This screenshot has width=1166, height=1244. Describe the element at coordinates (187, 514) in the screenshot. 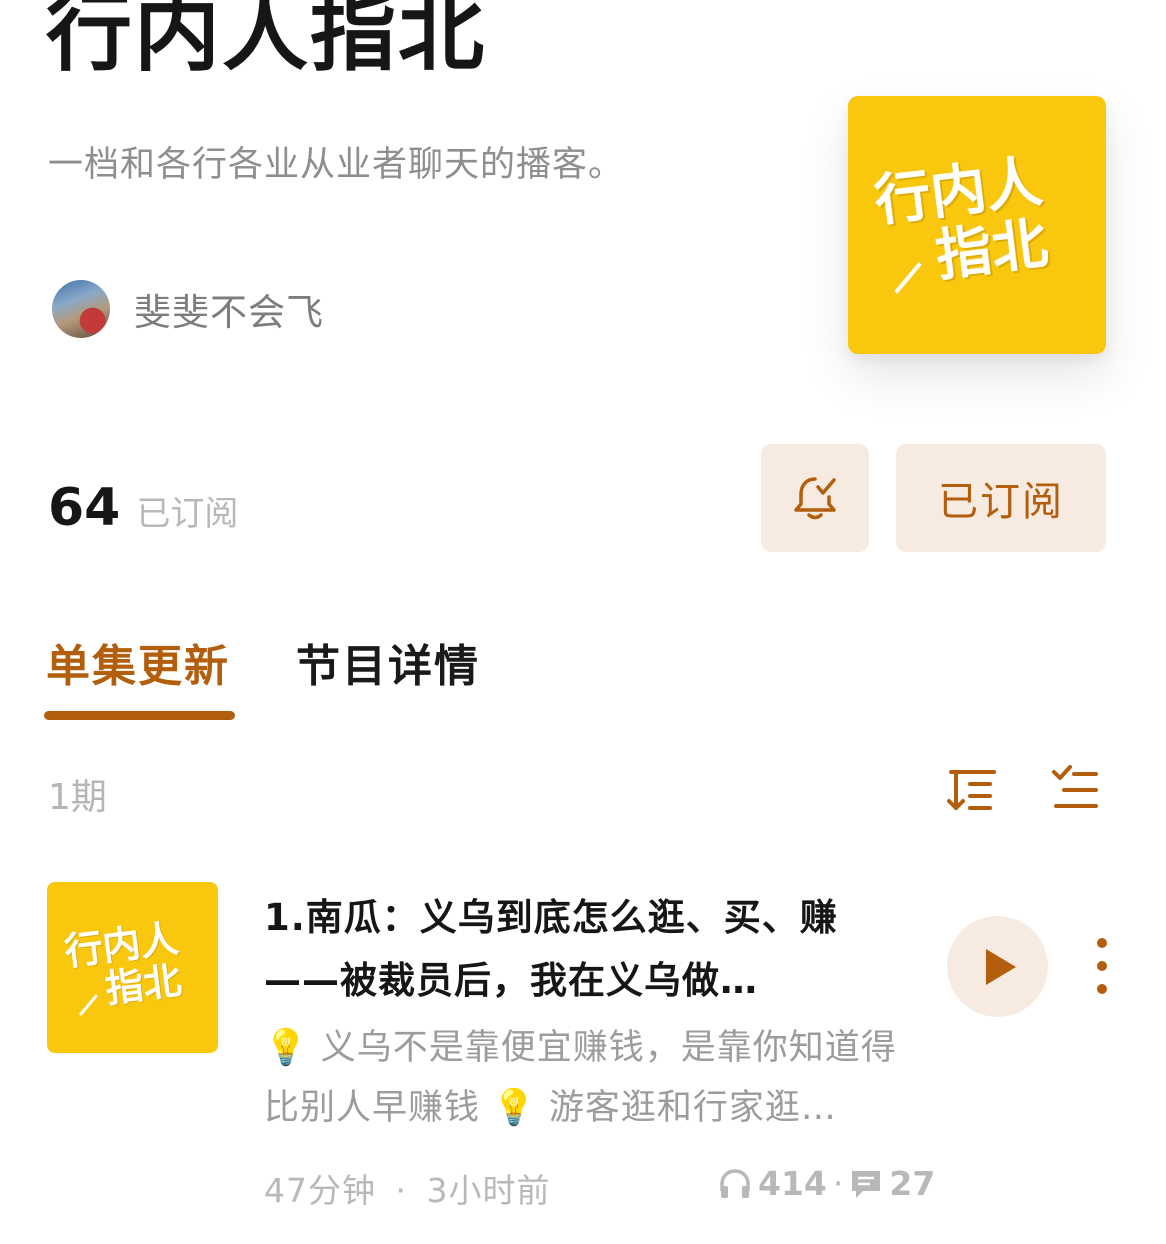

I see `subscriber-label: 已订阅` at that location.